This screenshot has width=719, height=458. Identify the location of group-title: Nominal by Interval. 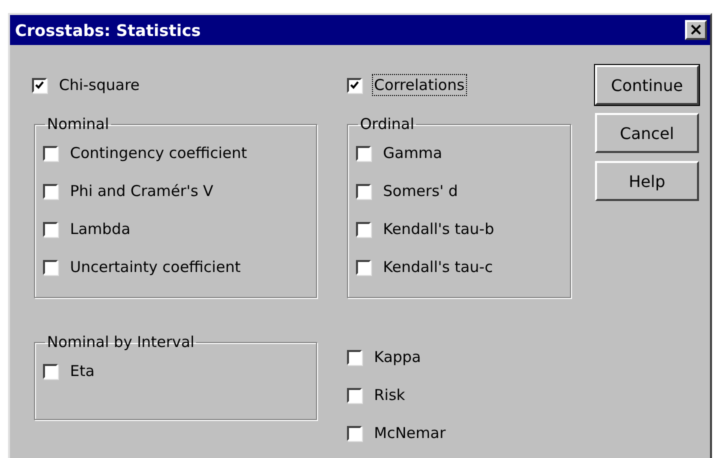
(121, 342).